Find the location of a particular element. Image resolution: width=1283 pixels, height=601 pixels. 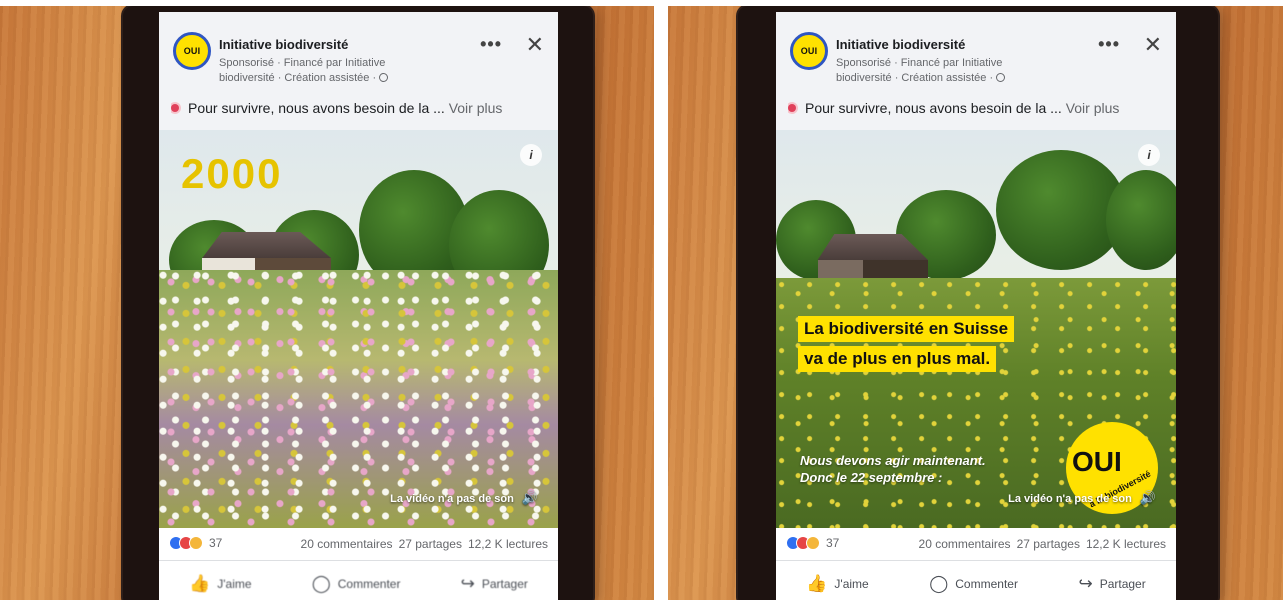

house is located at coordinates (868, 257).